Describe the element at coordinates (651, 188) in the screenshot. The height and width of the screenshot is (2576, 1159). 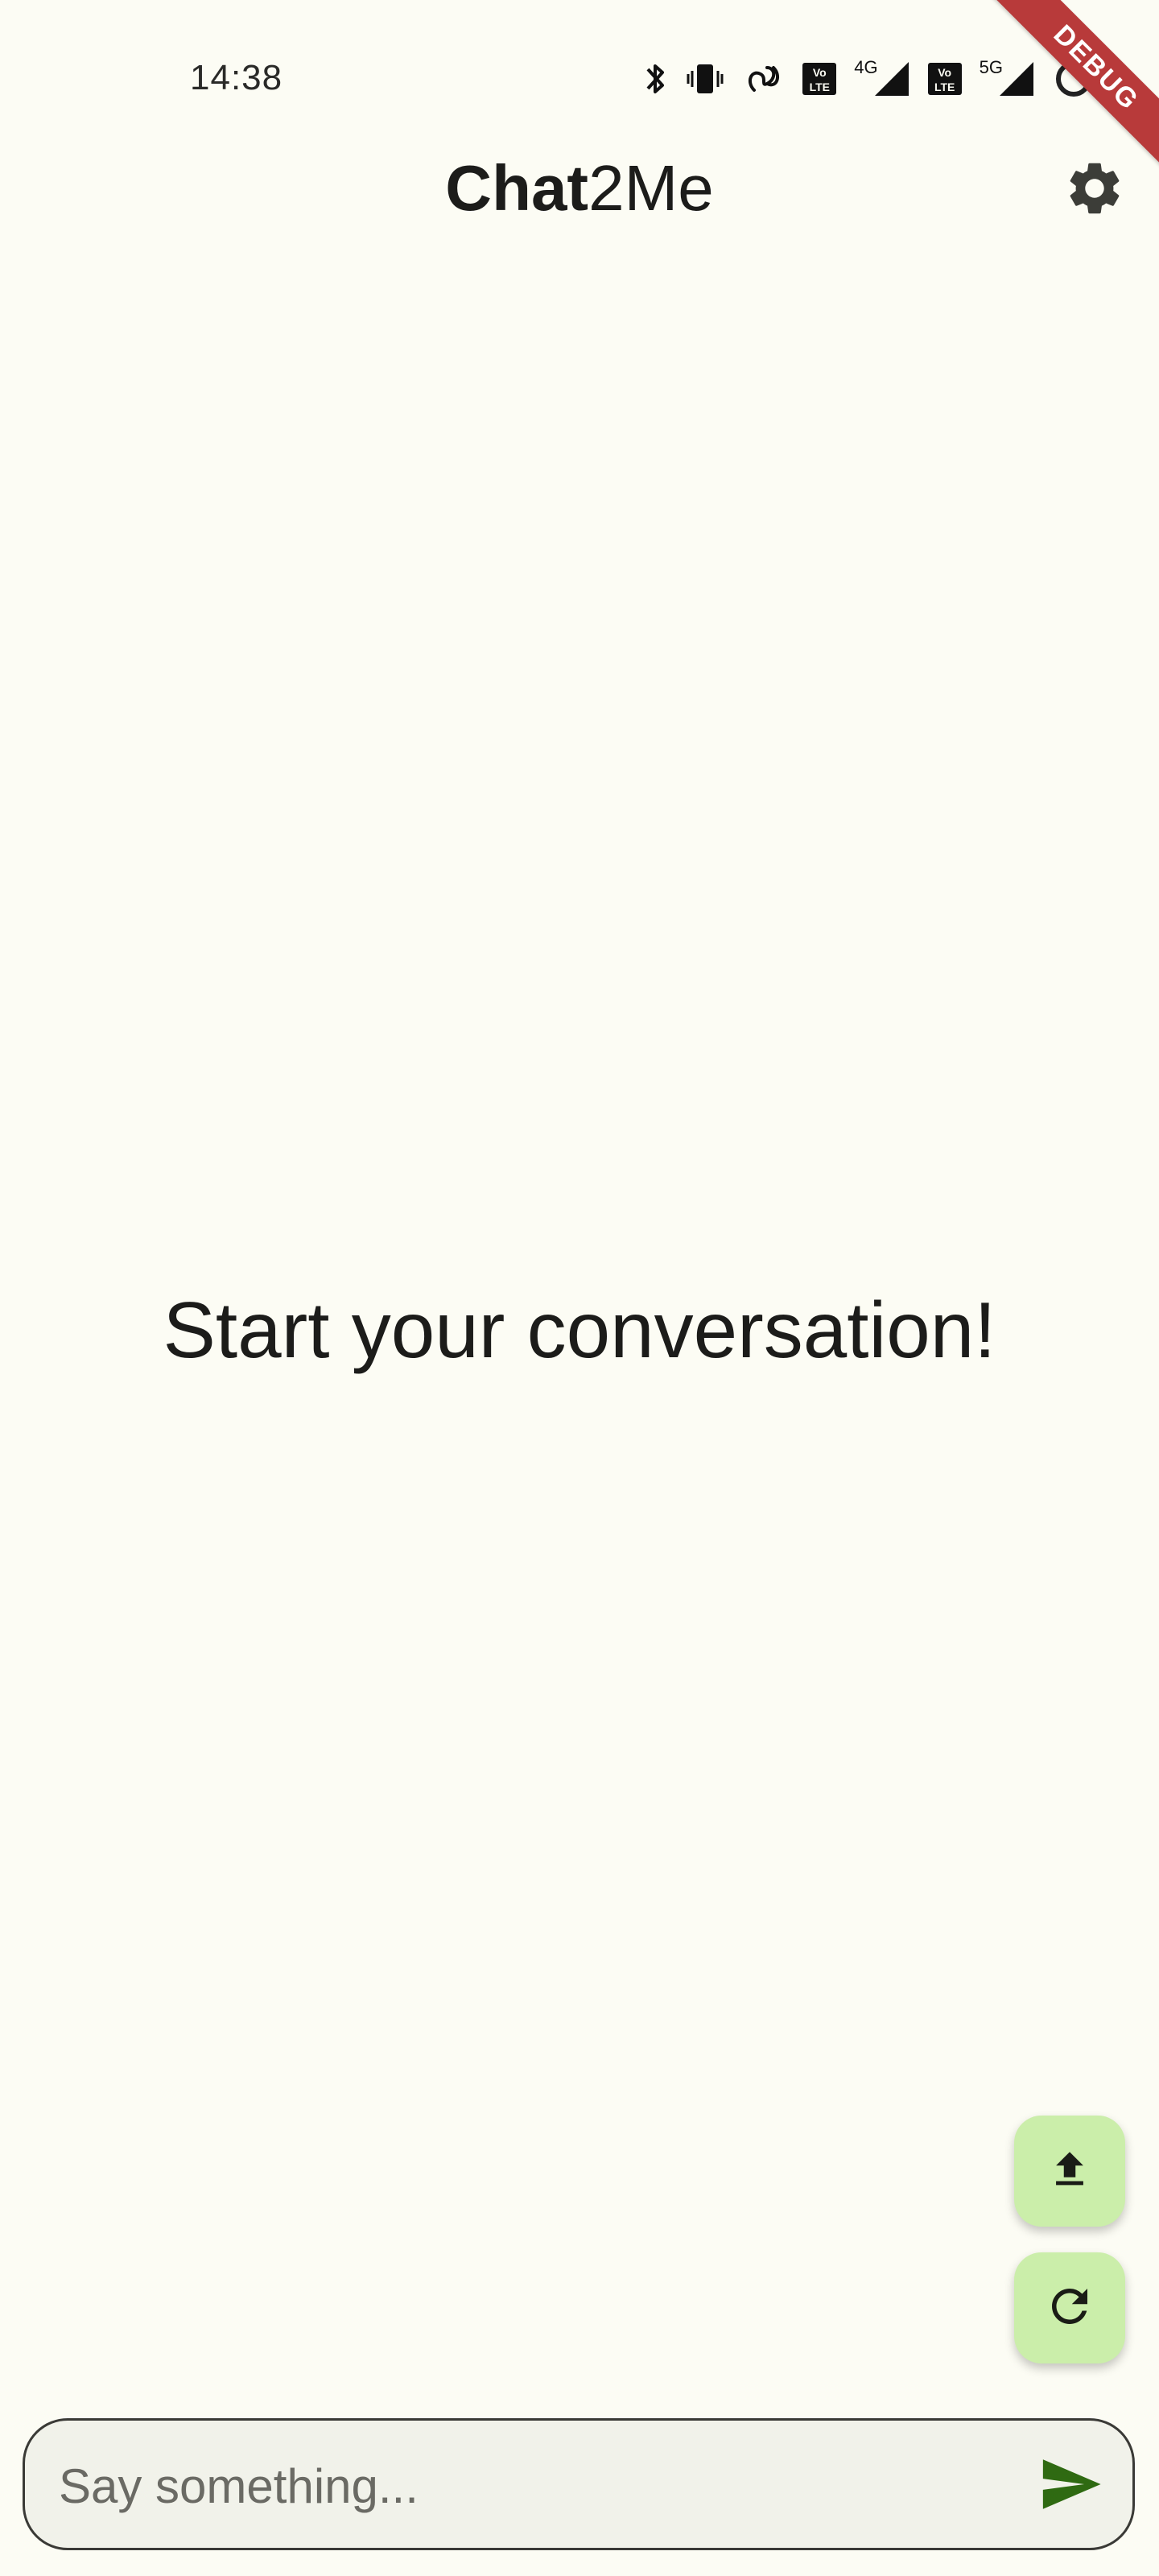
I see `app-title-regular: 2Me` at that location.